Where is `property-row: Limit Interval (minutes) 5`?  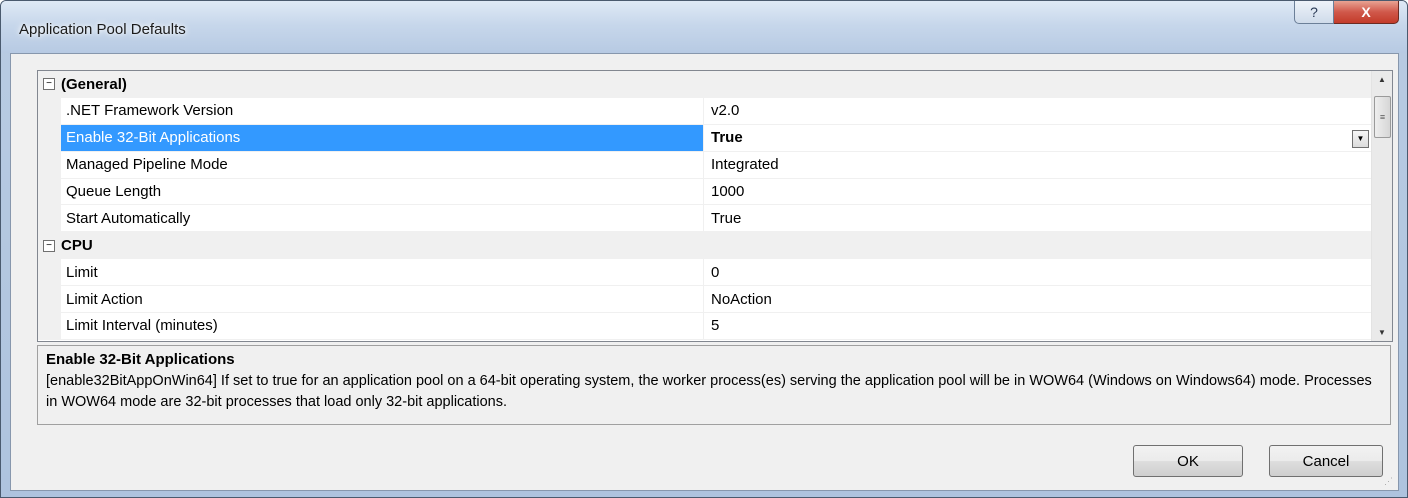 property-row: Limit Interval (minutes) 5 is located at coordinates (704, 326).